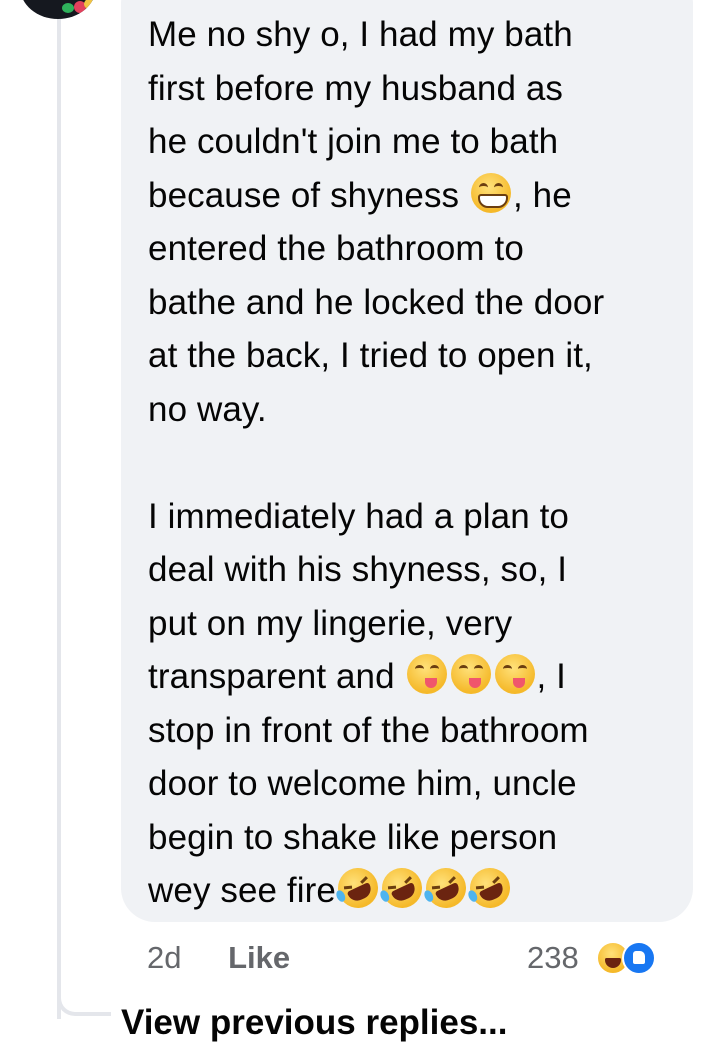 The image size is (719, 1046). What do you see at coordinates (639, 958) in the screenshot?
I see `like-reaction-icon` at bounding box center [639, 958].